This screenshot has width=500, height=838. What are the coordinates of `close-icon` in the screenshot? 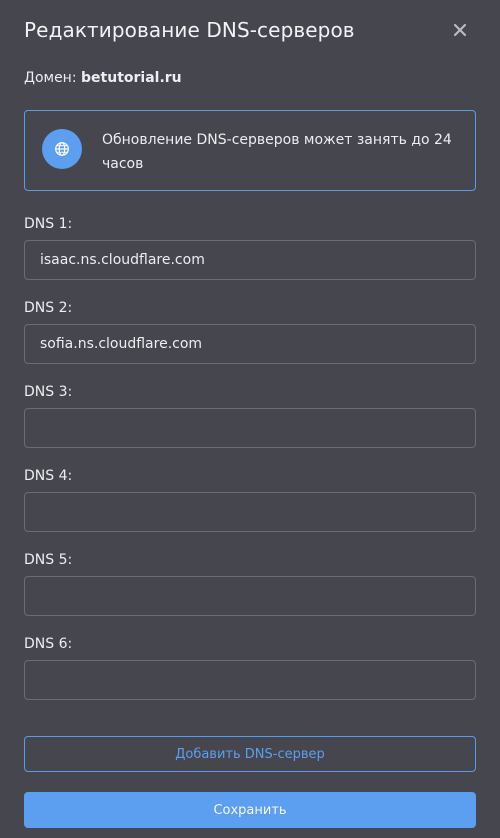 It's located at (460, 30).